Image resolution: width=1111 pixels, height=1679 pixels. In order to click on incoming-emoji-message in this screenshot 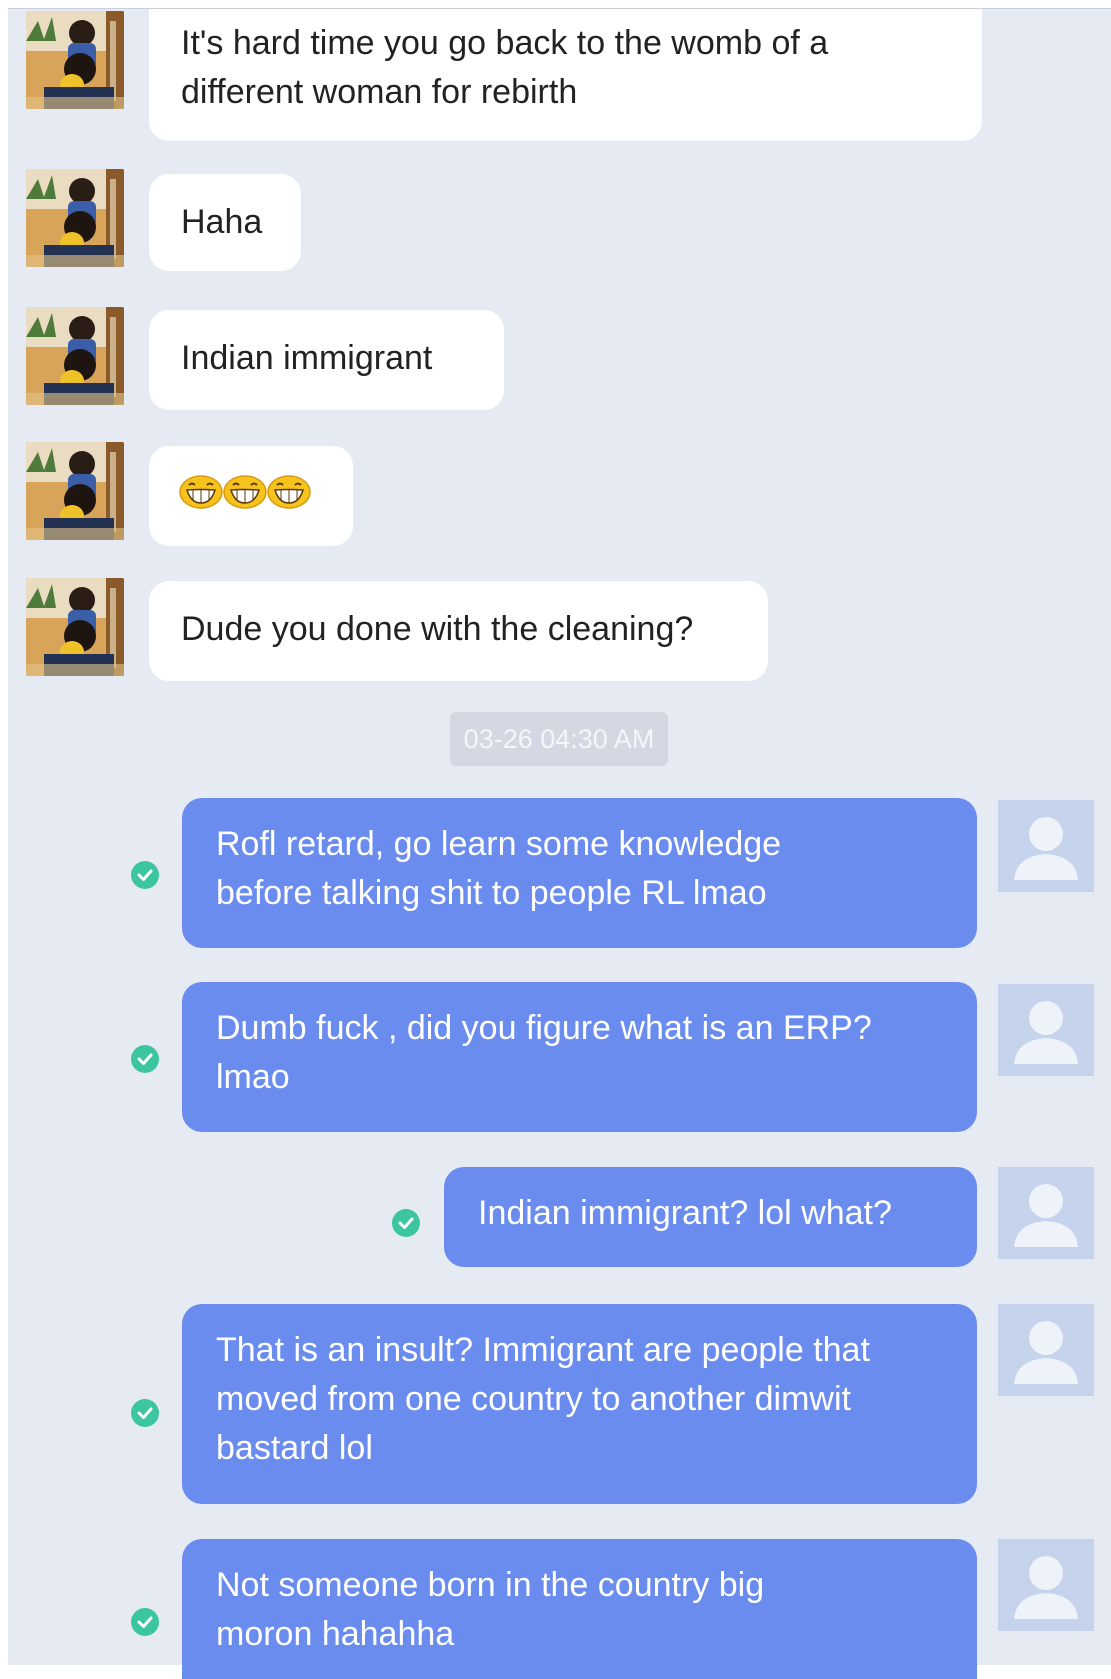, I will do `click(251, 496)`.